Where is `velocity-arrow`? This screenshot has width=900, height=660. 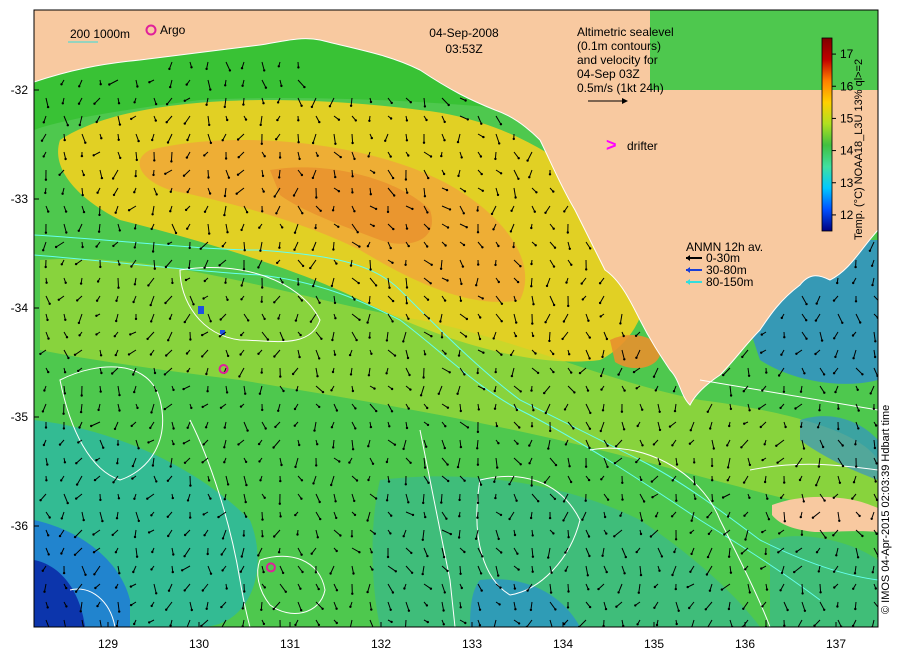 velocity-arrow is located at coordinates (118, 282).